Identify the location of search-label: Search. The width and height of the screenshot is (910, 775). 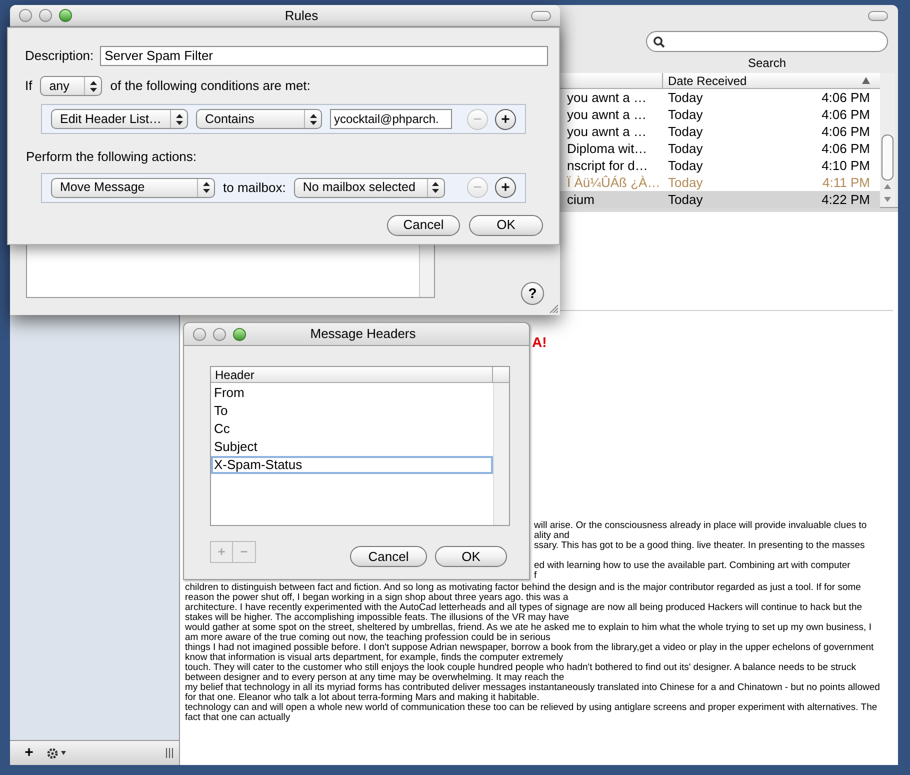
(767, 63).